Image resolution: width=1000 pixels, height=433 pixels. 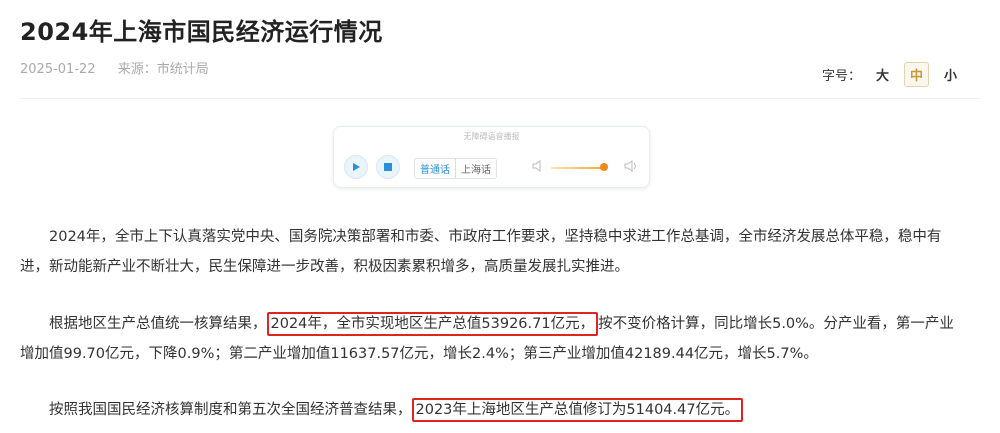 I want to click on font-size-label: 字号：, so click(x=841, y=76).